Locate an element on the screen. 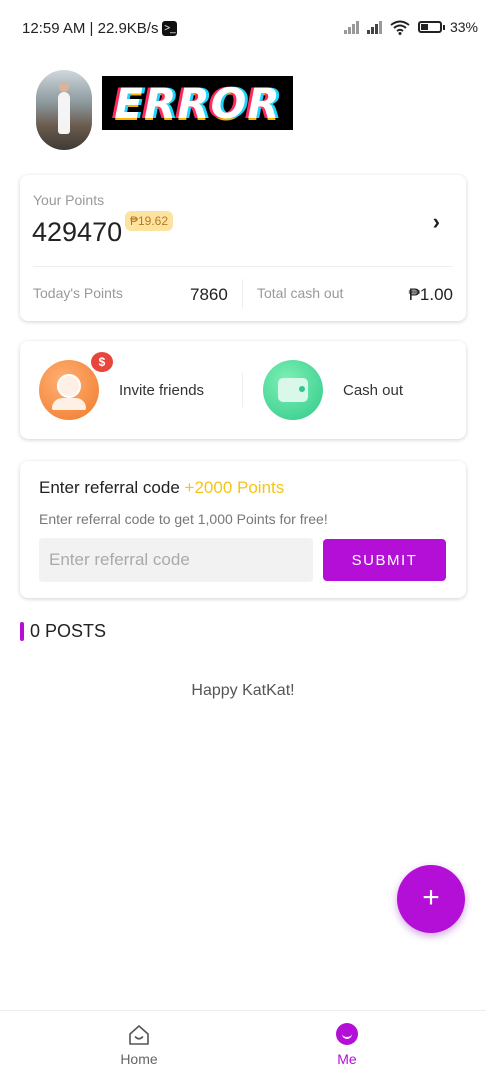 The image size is (486, 1081). your-points-label: Your Points is located at coordinates (69, 200).